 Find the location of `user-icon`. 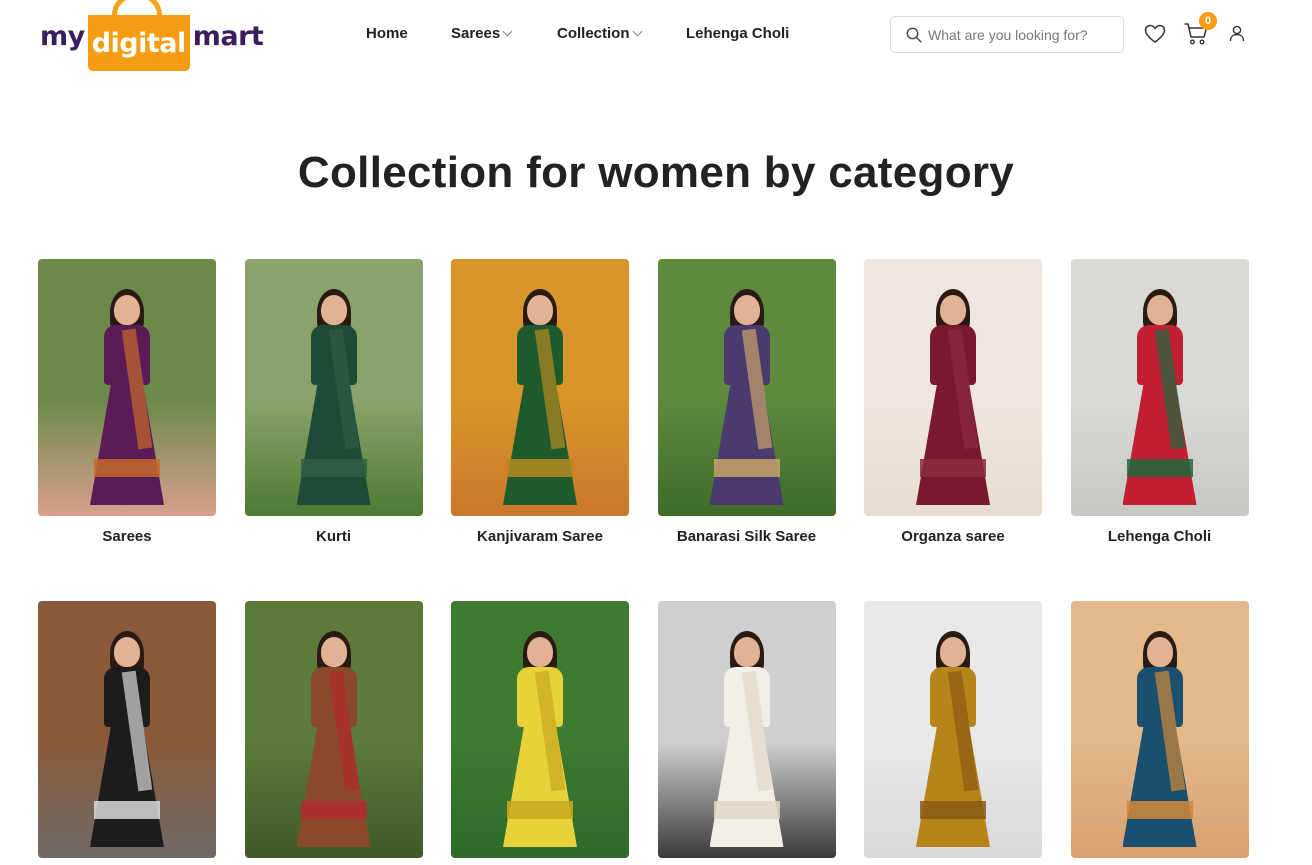

user-icon is located at coordinates (1237, 33).